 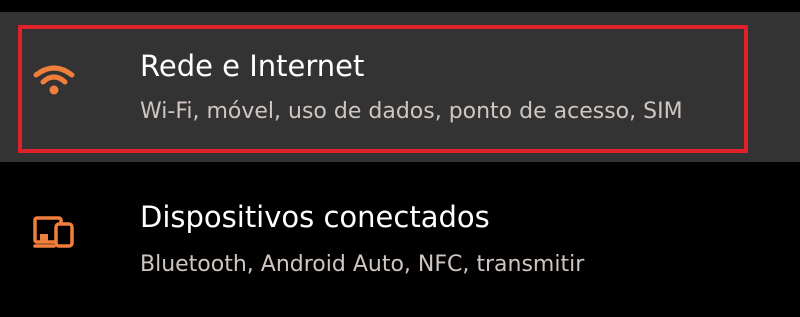 I want to click on settings-item-title: Dispositivos conectados, so click(x=315, y=217).